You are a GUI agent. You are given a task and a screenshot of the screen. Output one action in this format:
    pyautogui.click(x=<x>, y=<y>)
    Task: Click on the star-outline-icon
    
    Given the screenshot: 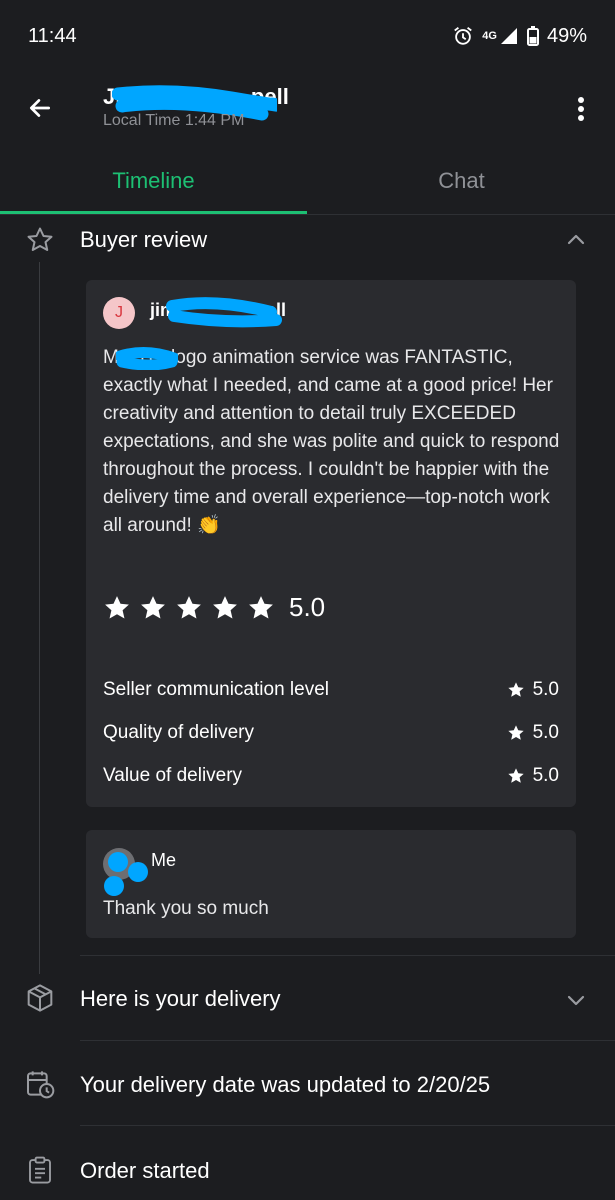 What is the action you would take?
    pyautogui.click(x=40, y=240)
    